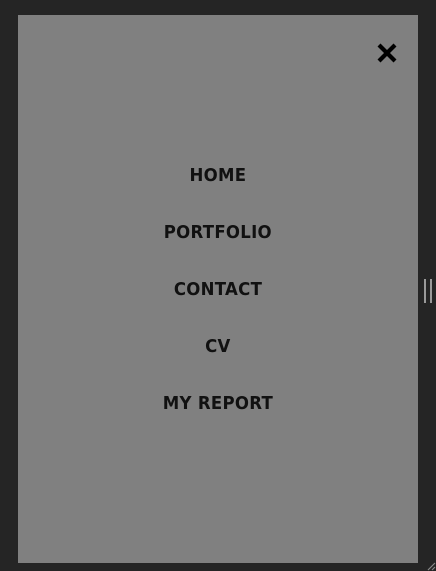 The image size is (436, 571). I want to click on drag-handle, so click(428, 291).